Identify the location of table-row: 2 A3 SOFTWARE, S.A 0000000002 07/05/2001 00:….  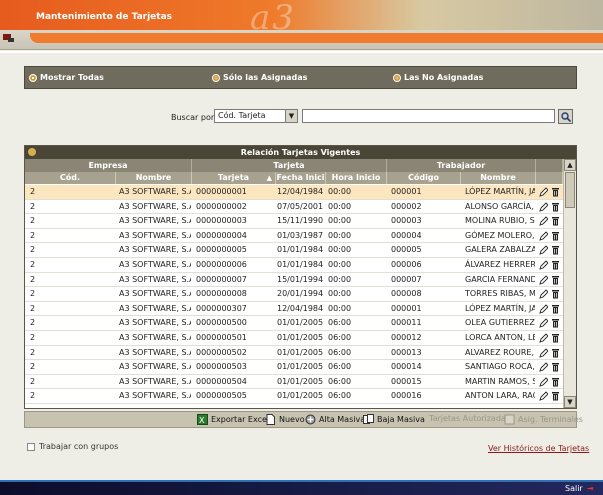
(294, 207).